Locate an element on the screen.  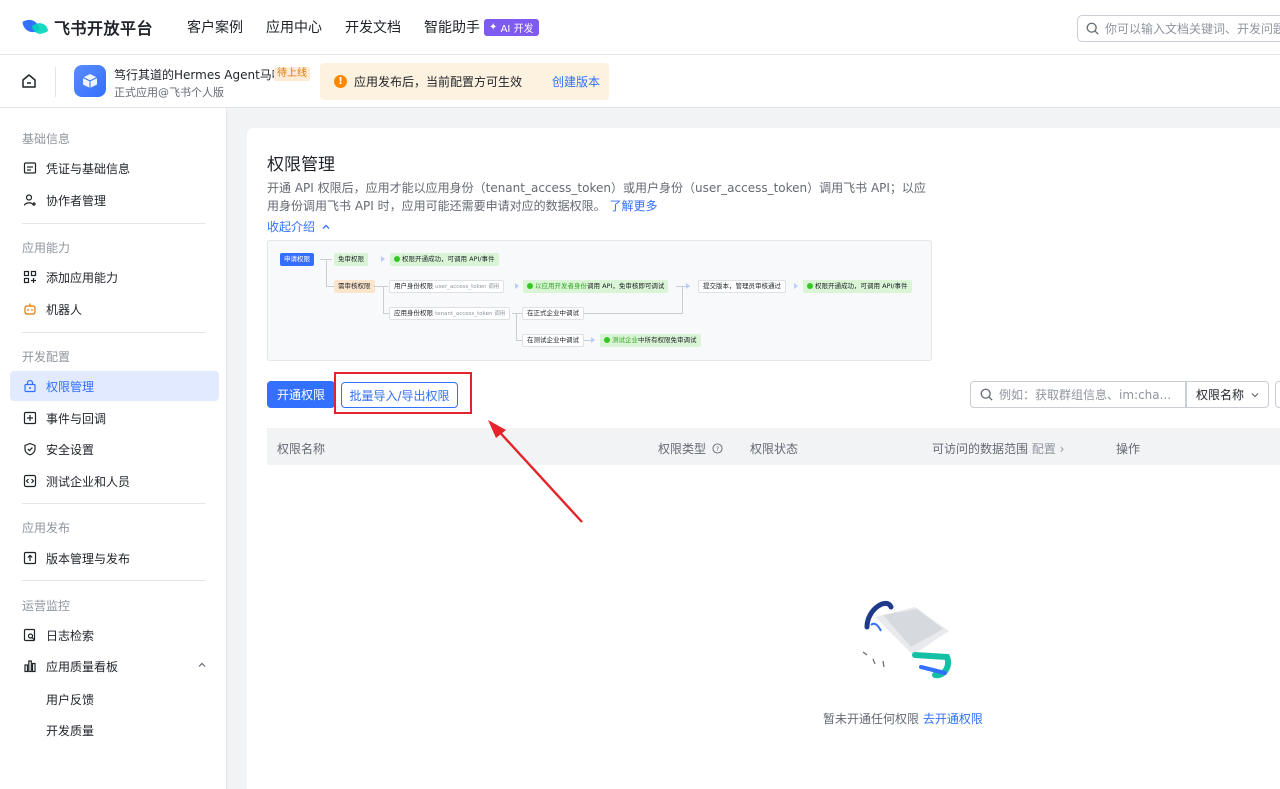
annotation-arrow-icon is located at coordinates (535, 471).